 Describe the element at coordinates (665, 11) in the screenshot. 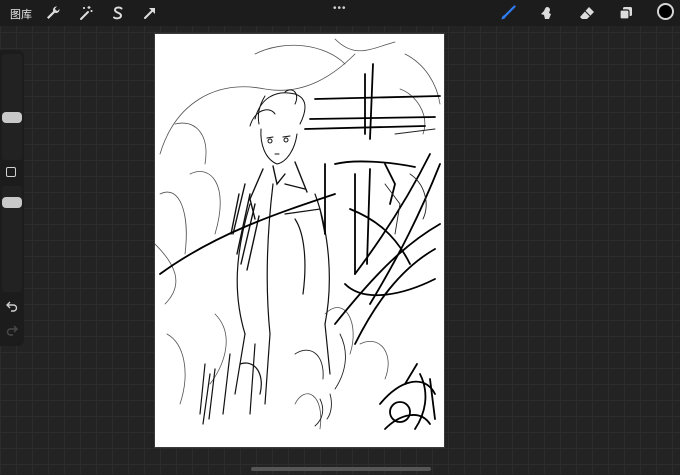

I see `color-picker-button` at that location.